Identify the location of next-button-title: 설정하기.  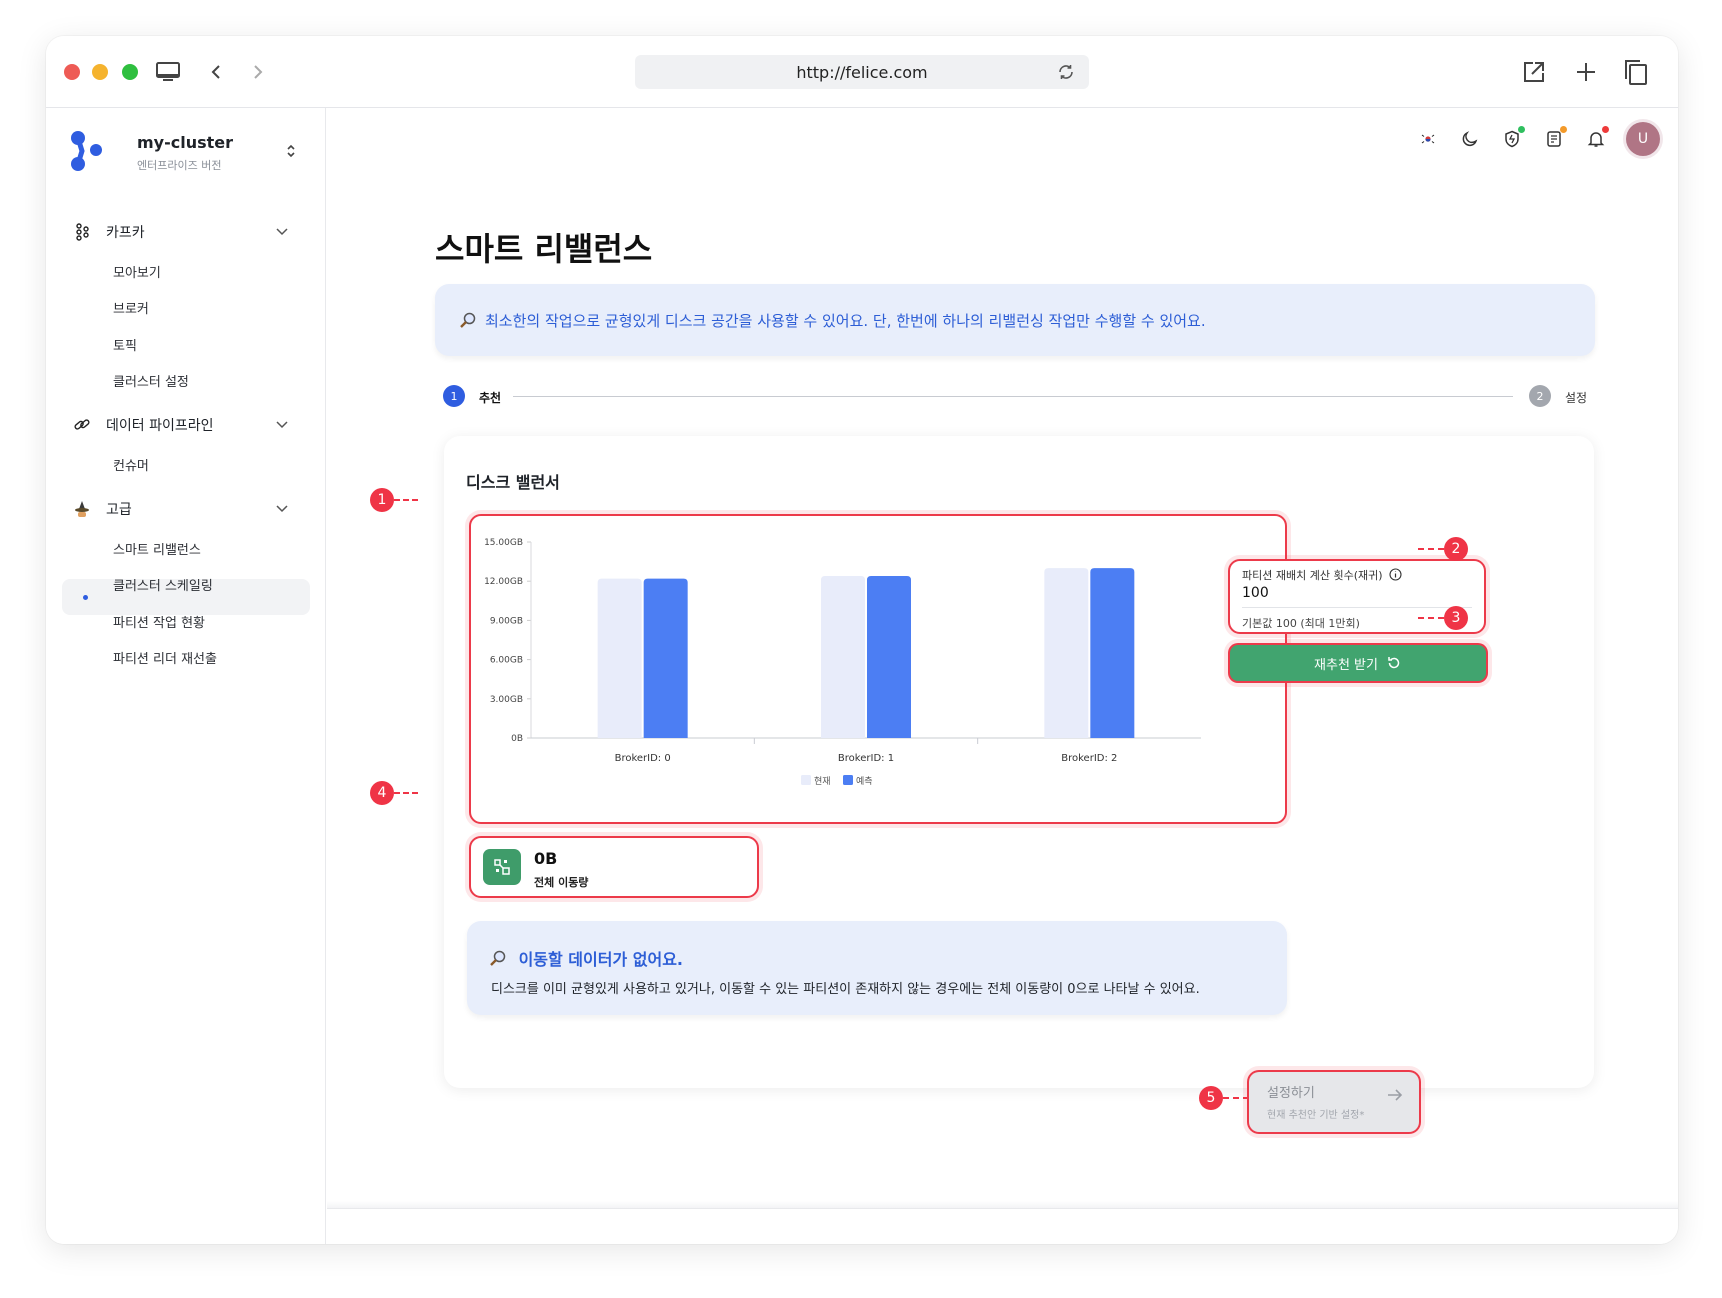
(1291, 1093).